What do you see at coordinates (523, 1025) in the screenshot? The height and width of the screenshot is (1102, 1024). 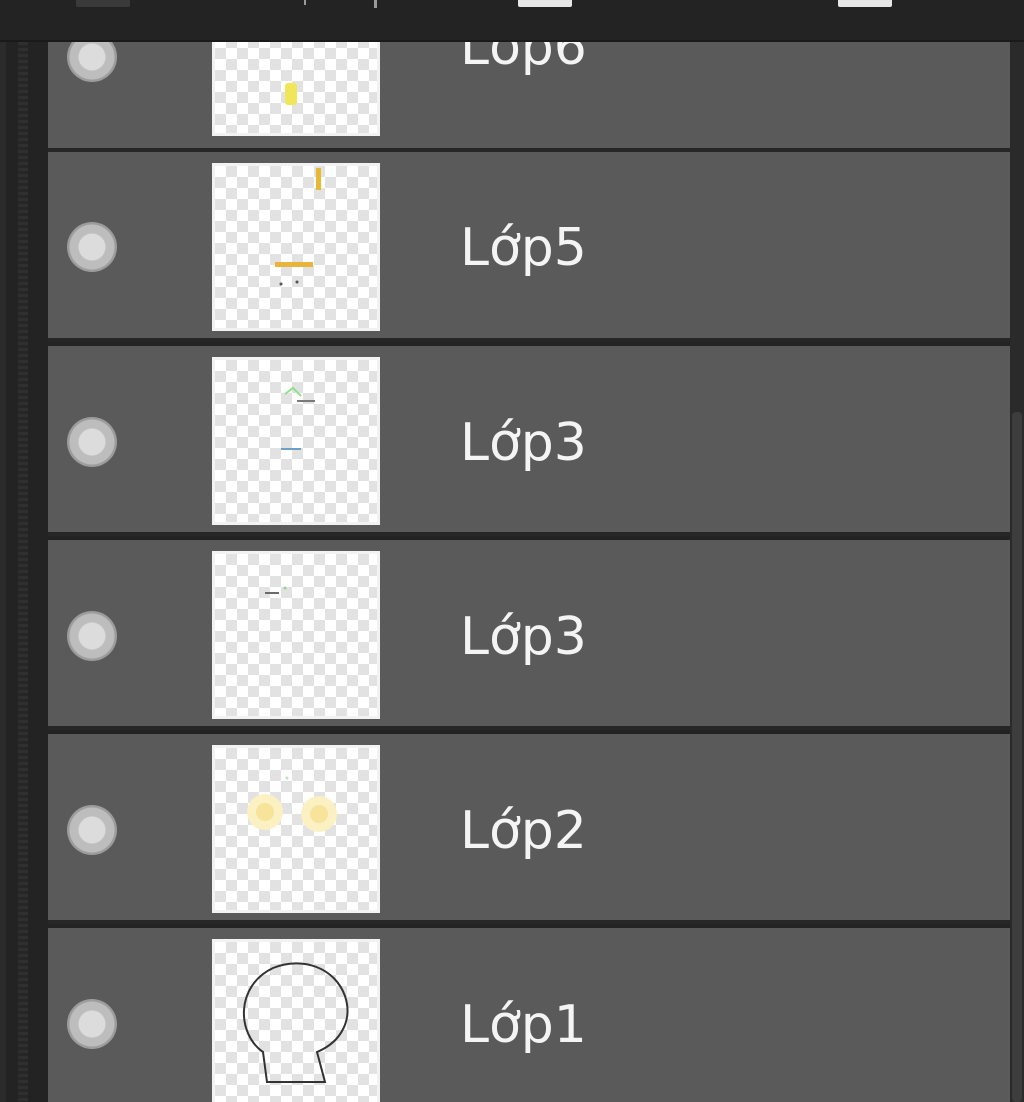 I see `layer-name: Lớp1` at bounding box center [523, 1025].